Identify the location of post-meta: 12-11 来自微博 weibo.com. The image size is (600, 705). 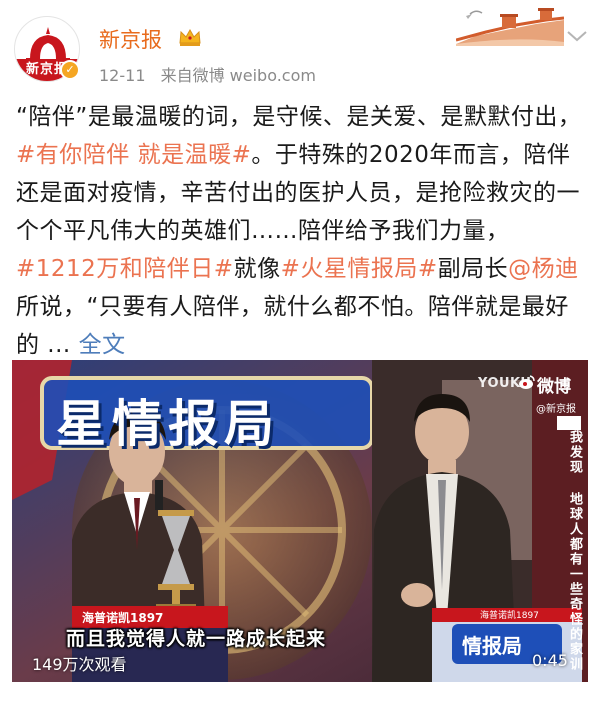
(212, 74).